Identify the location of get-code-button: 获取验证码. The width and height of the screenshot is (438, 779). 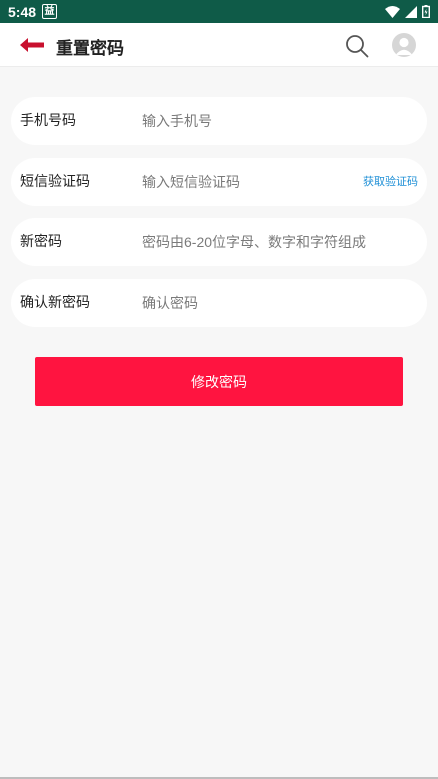
(390, 181).